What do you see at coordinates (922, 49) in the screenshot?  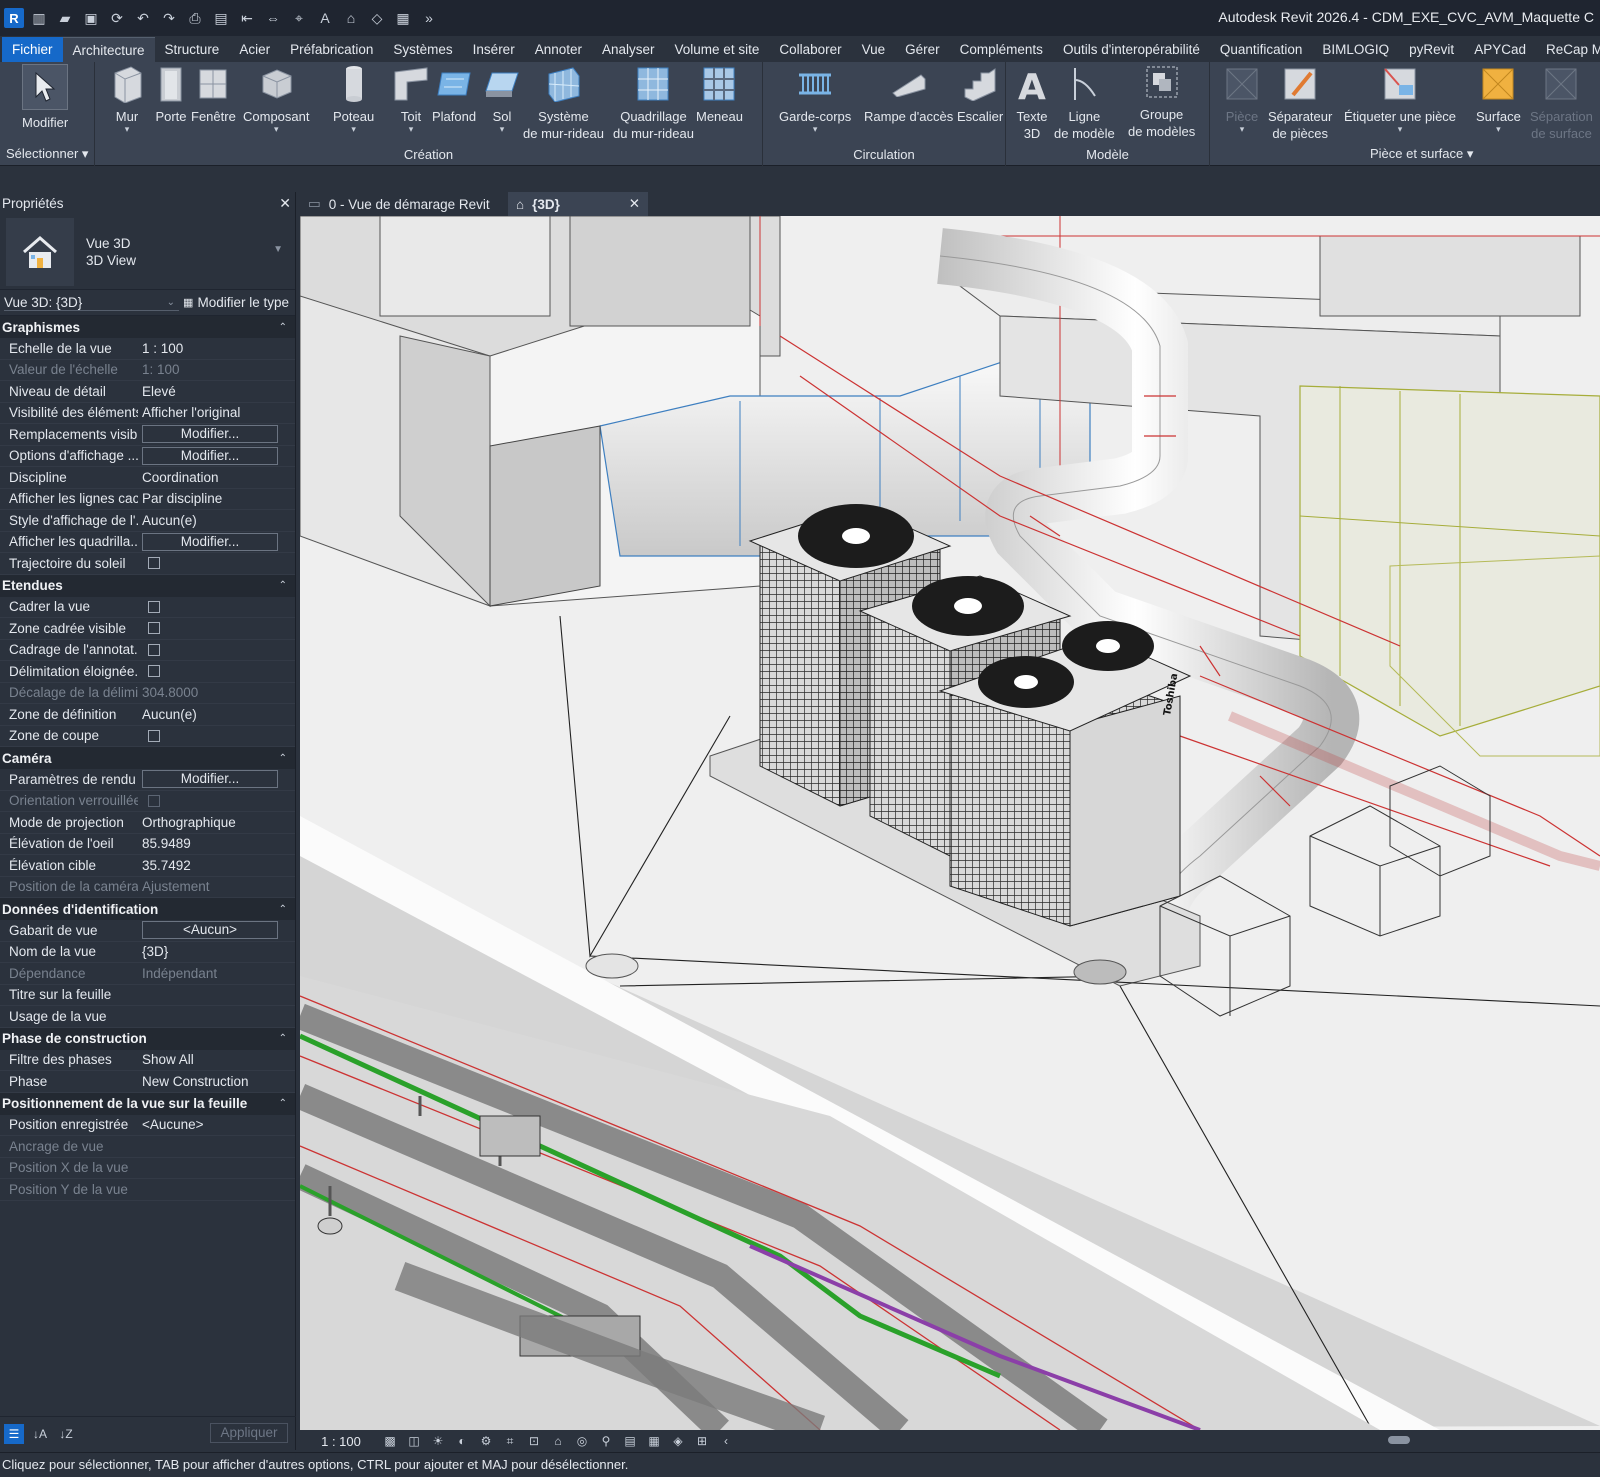 I see `tab-g-rer: Gérer` at bounding box center [922, 49].